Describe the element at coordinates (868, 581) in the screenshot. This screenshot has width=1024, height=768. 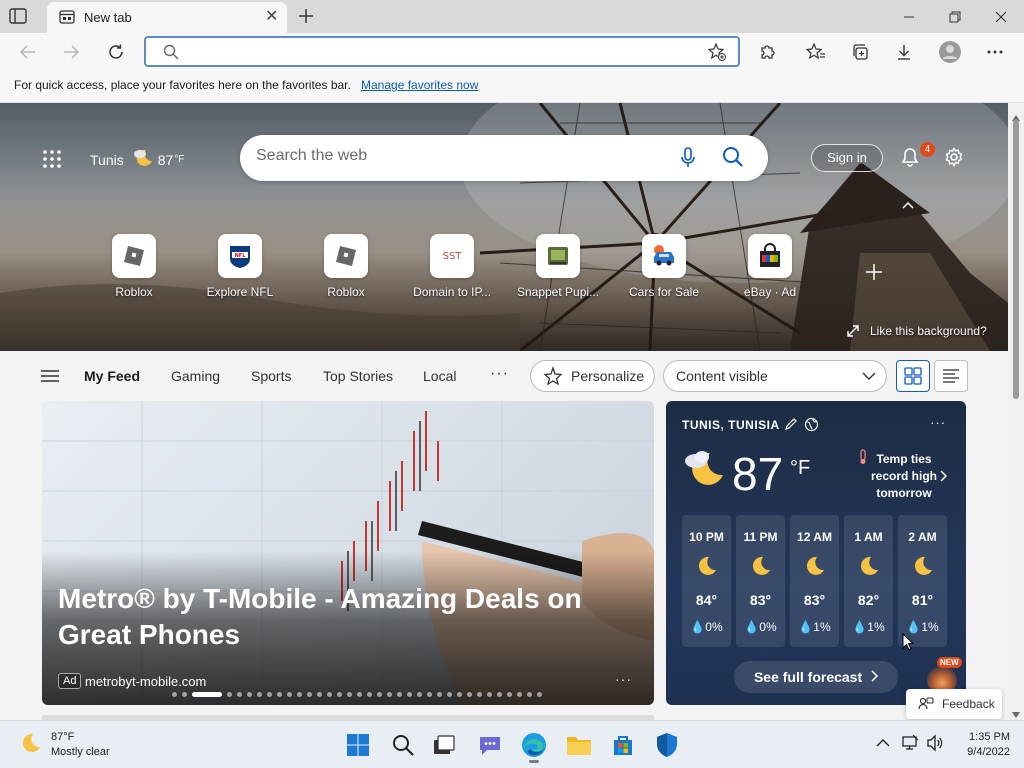
I see `hourly-forecast-item: 1 AM 82° 💧1%` at that location.